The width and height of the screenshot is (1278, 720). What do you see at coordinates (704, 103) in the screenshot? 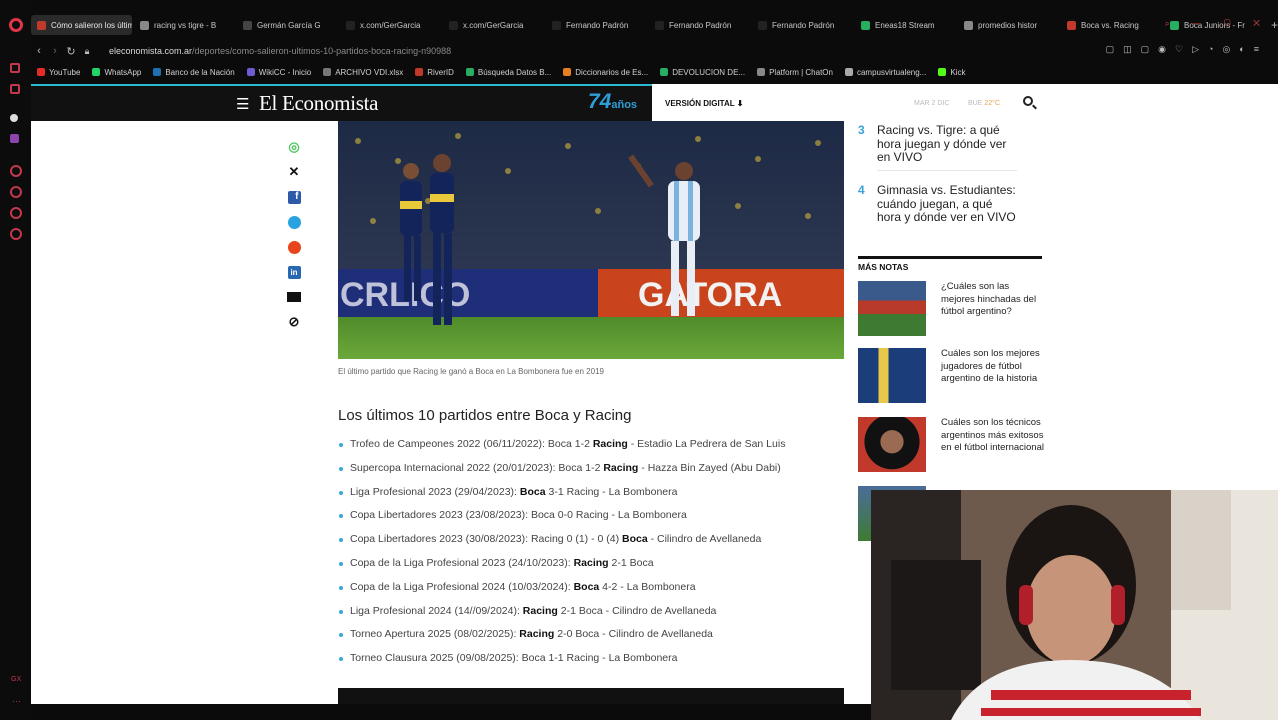
I see `version-digital-link: VERSIÓN DIGITAL ⬇︎` at bounding box center [704, 103].